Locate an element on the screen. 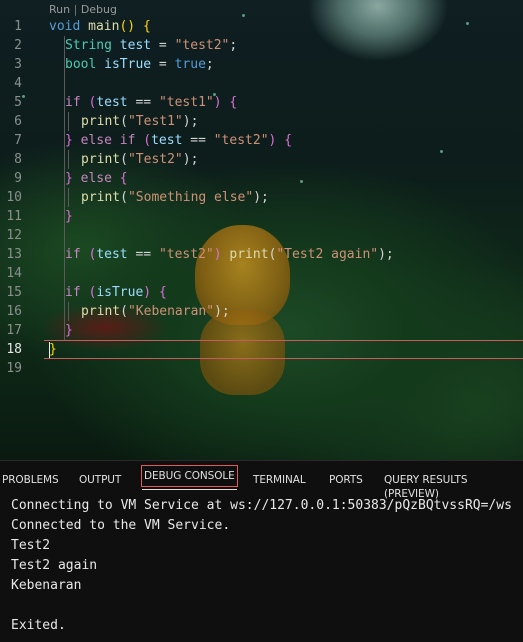 Image resolution: width=523 pixels, height=642 pixels. code-line: 8 print("Test2"); is located at coordinates (261, 159).